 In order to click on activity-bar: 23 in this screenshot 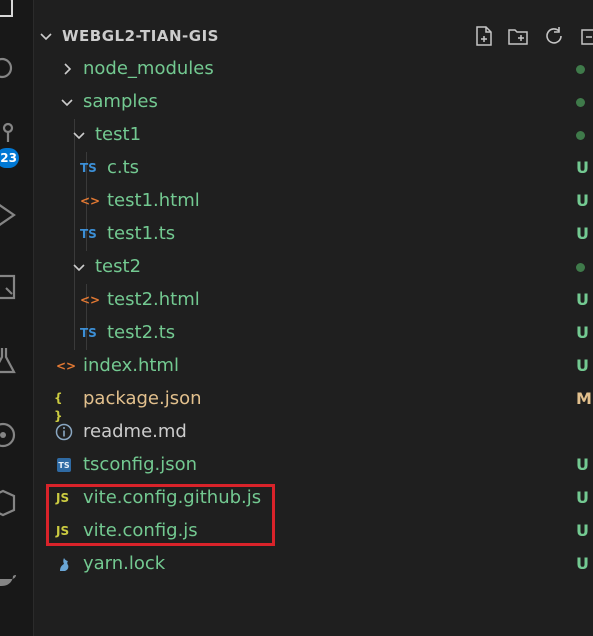, I will do `click(17, 318)`.